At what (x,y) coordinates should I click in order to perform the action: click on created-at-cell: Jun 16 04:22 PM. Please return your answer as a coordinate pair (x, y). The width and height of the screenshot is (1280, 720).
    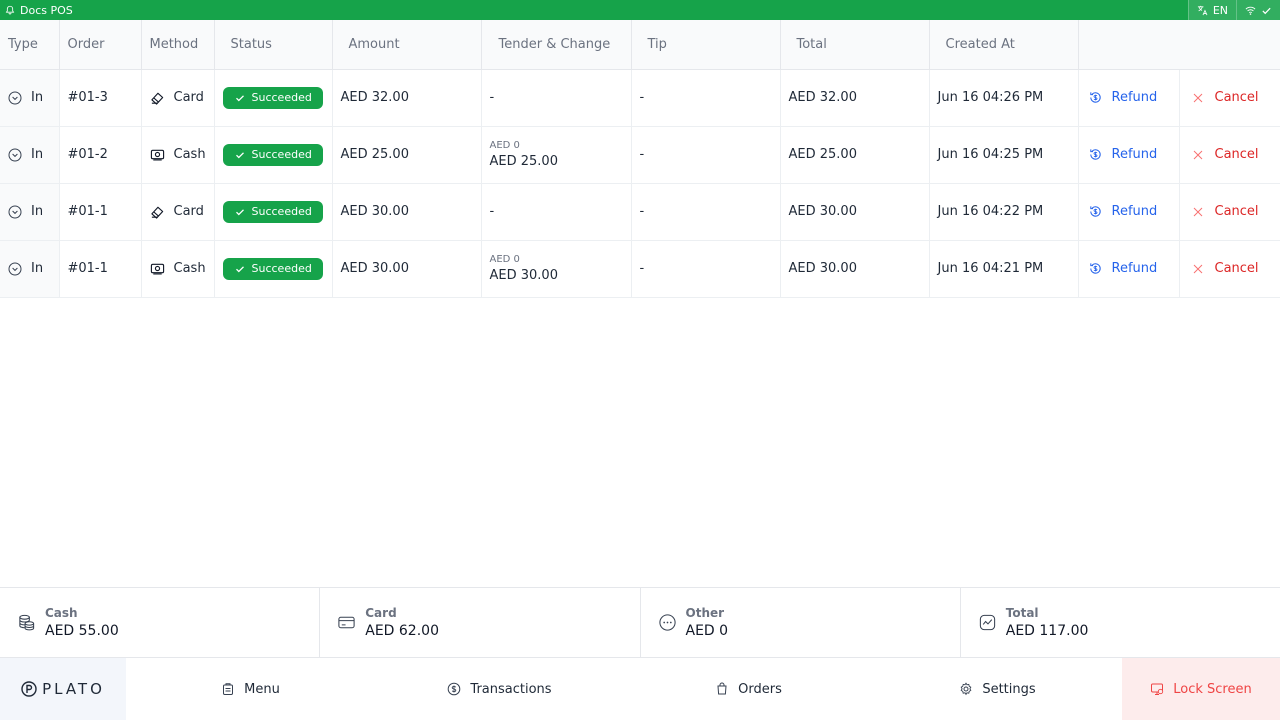
    Looking at the image, I should click on (1004, 212).